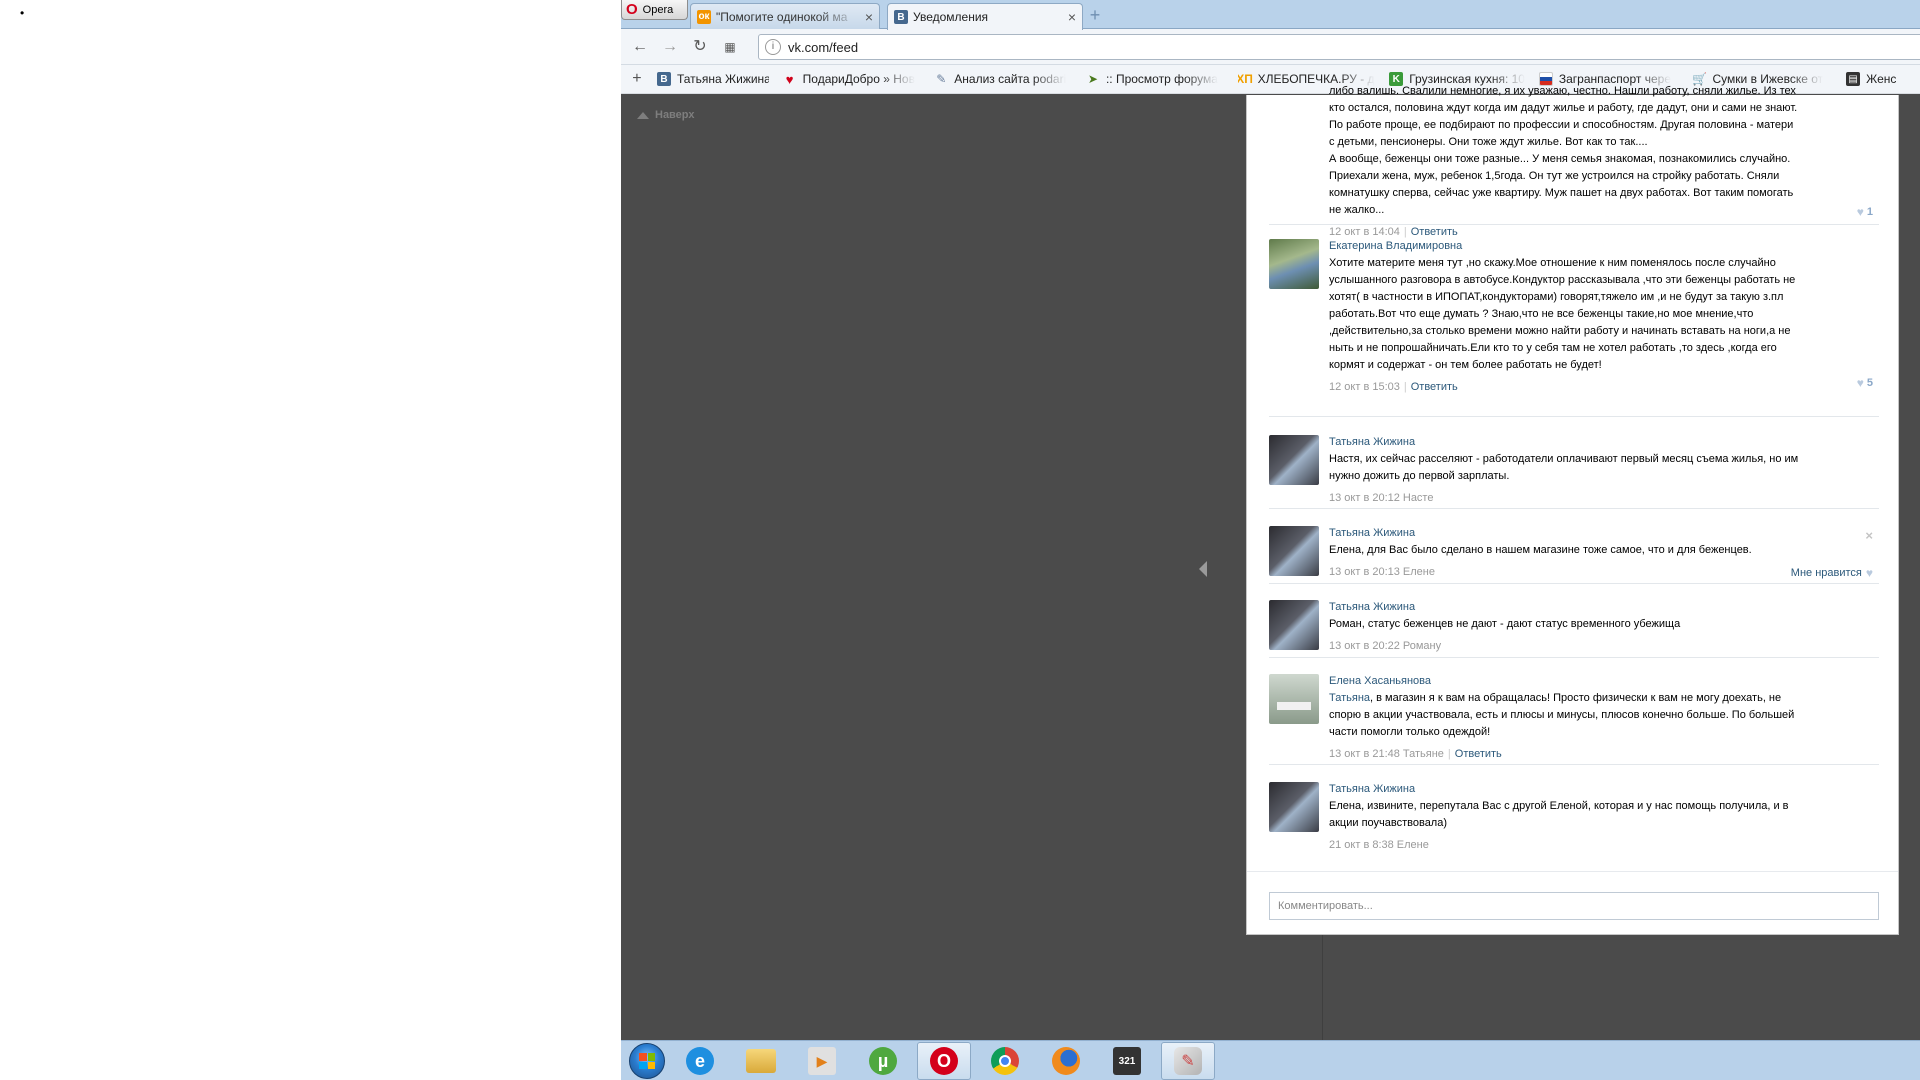 The image size is (1920, 1080). I want to click on navigation-toolbar: ← → ↻ ▦ i vk.com/feed, so click(1270, 47).